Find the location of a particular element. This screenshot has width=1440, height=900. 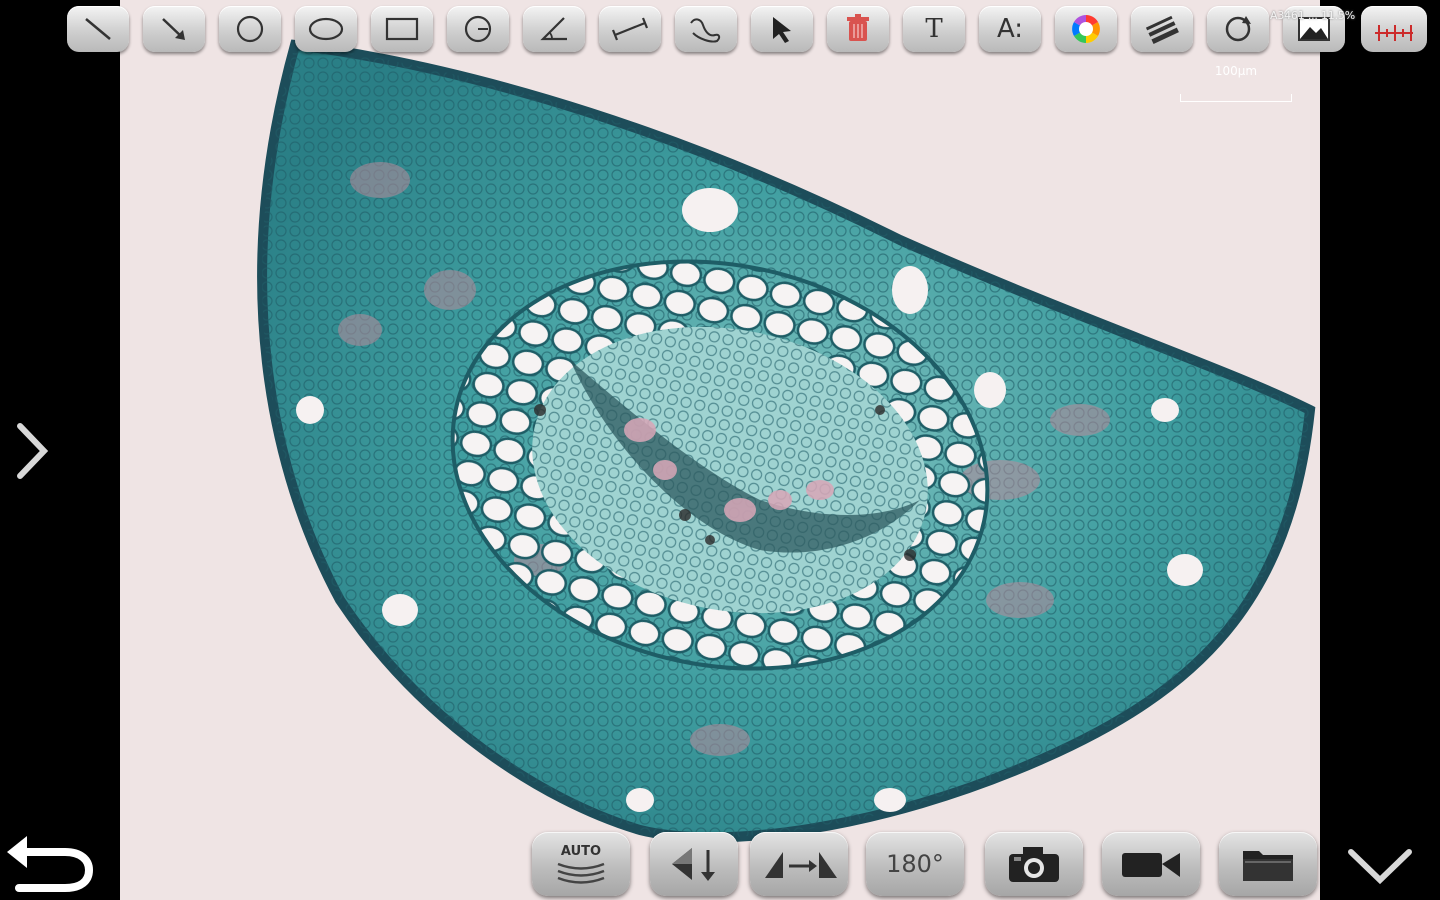

font-size-icon: A: is located at coordinates (1010, 29).